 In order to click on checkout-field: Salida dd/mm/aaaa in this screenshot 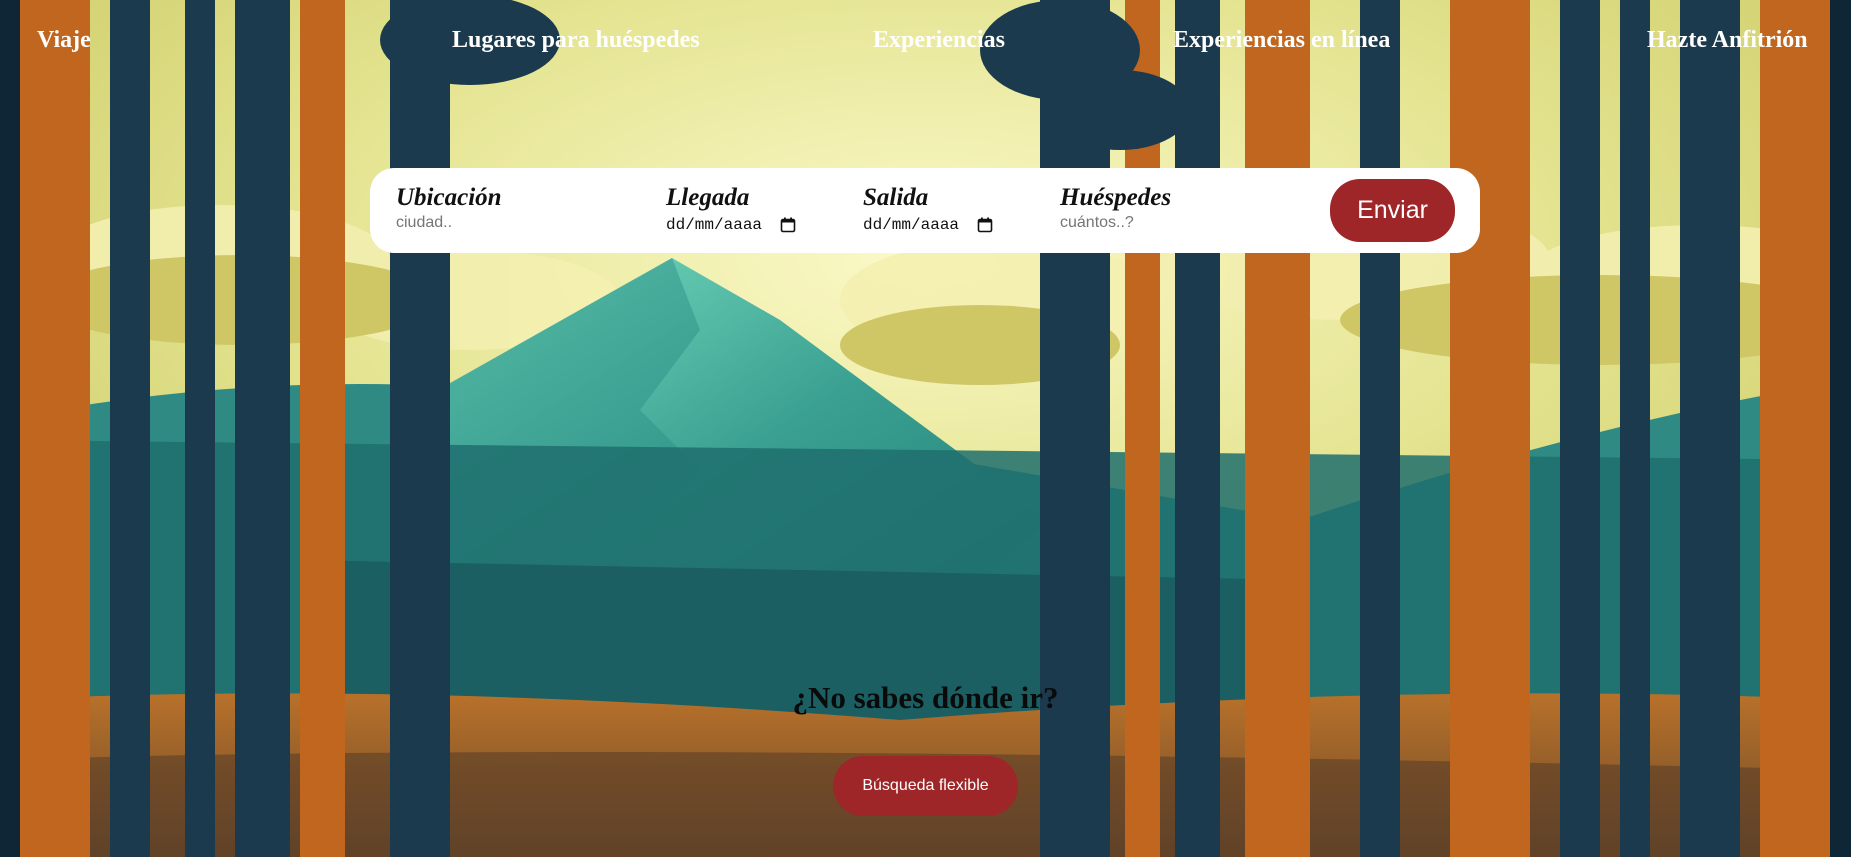, I will do `click(928, 209)`.